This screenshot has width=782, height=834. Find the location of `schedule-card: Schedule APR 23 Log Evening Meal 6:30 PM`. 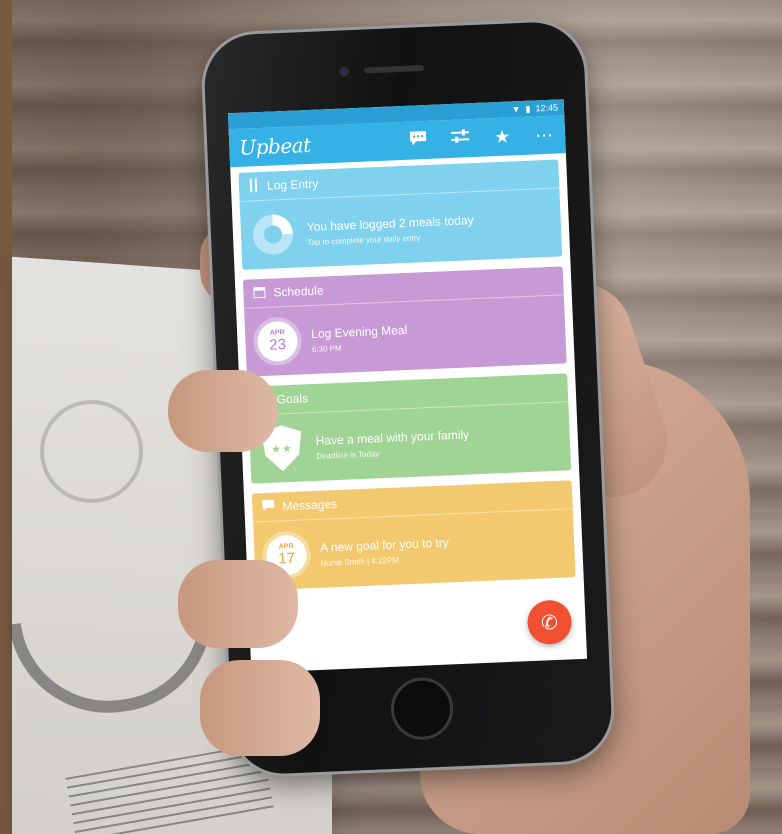

schedule-card: Schedule APR 23 Log Evening Meal 6:30 PM is located at coordinates (404, 321).